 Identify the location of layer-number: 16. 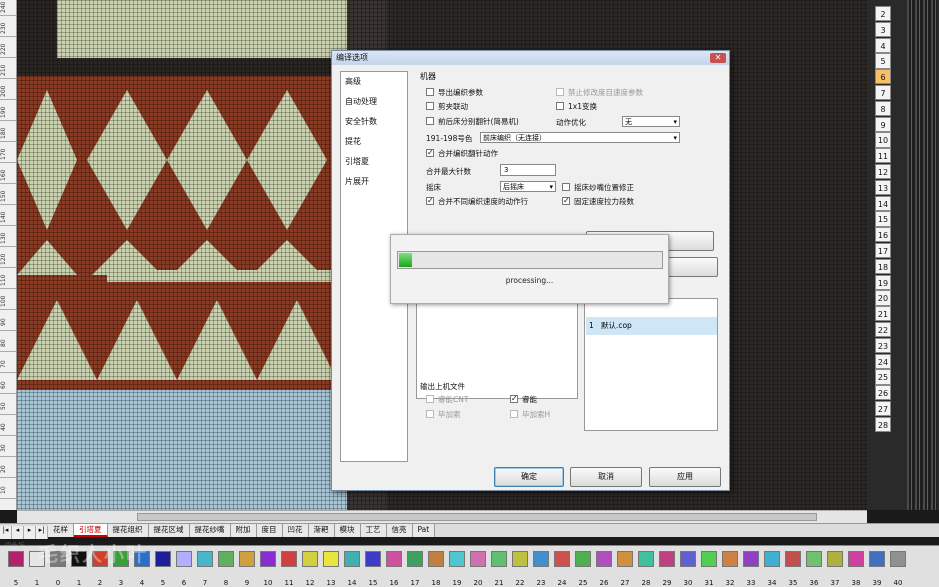
(883, 235).